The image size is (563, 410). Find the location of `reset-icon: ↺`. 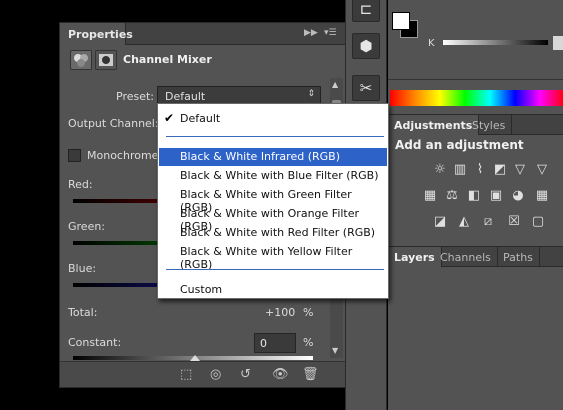

reset-icon: ↺ is located at coordinates (245, 374).